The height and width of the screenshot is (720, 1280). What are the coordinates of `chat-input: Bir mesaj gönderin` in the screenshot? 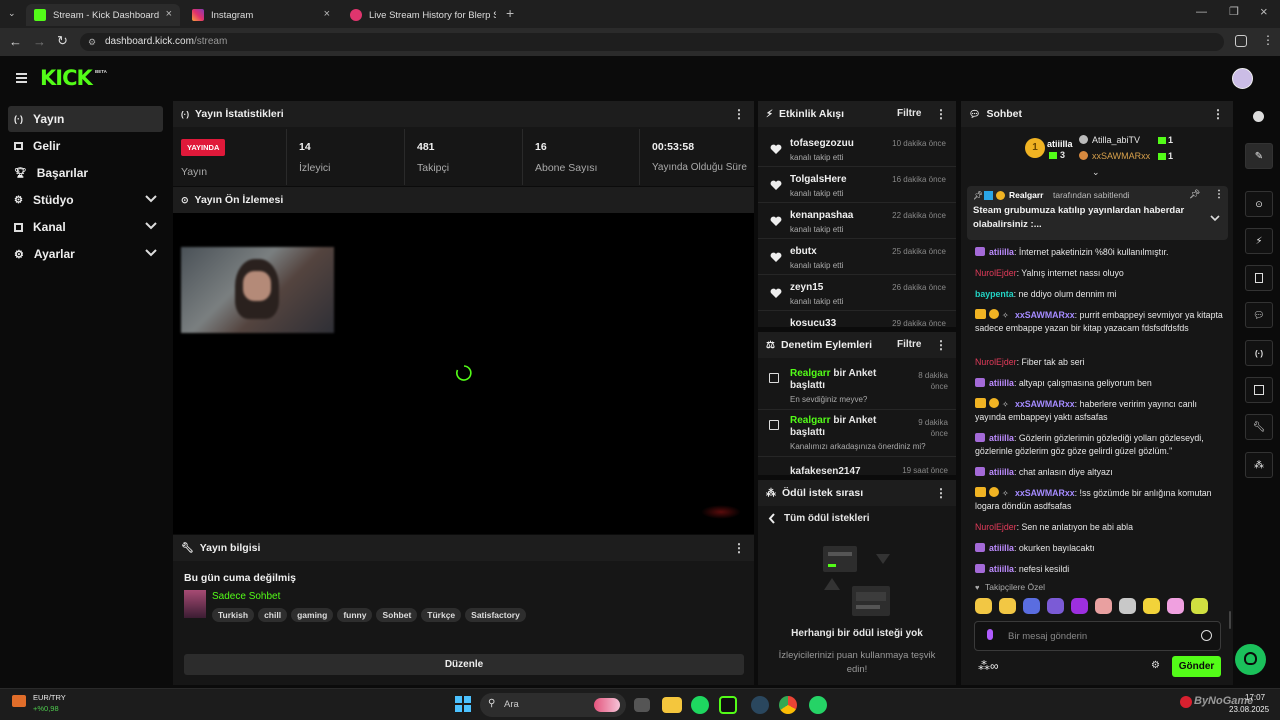 It's located at (1097, 636).